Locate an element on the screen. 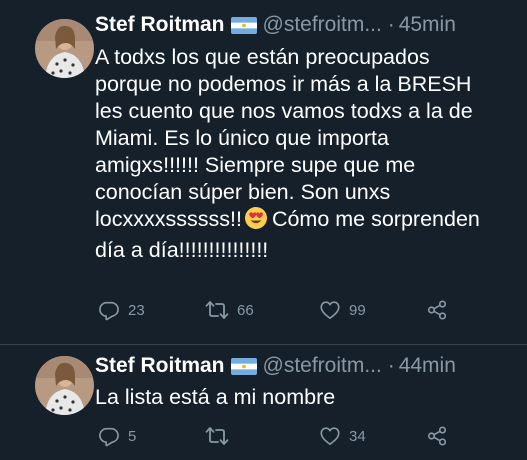 The width and height of the screenshot is (527, 460). tweet-text-line: A todxs los que están preocupados is located at coordinates (262, 57).